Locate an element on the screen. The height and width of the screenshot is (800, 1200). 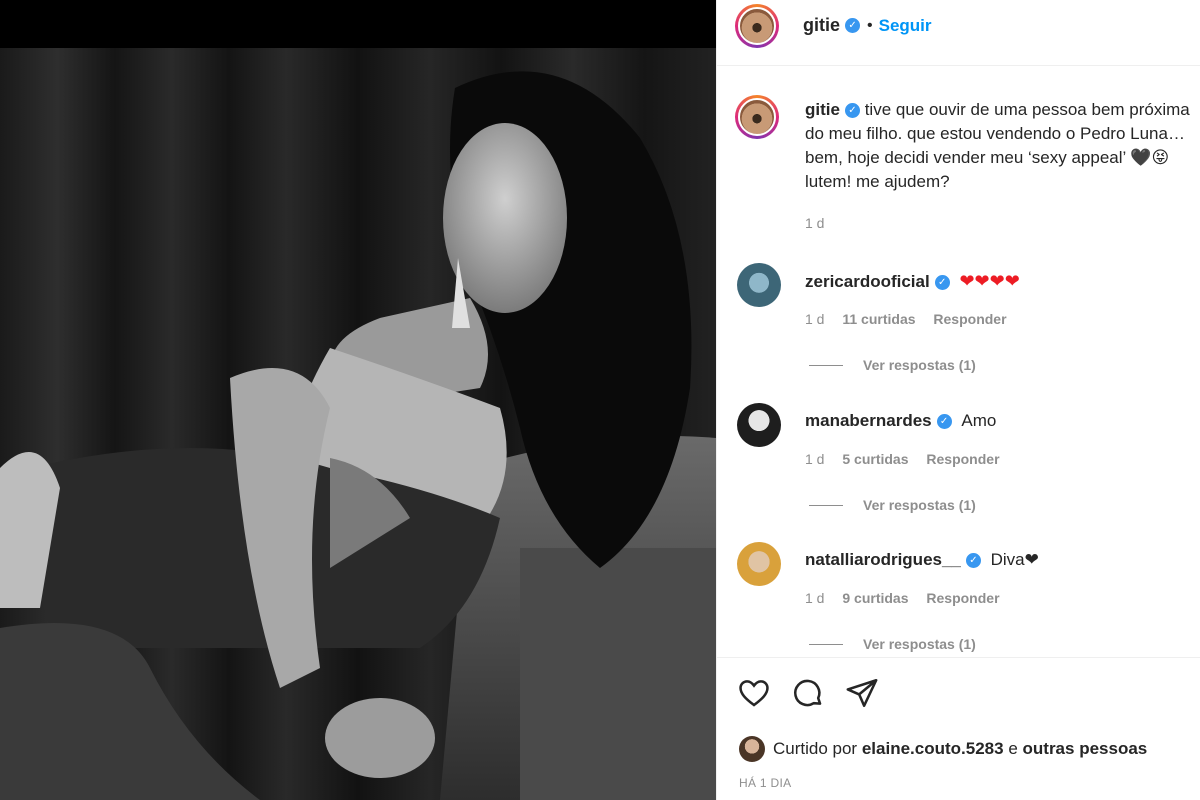
post-timestamp: HÁ 1 DIA is located at coordinates (765, 783).